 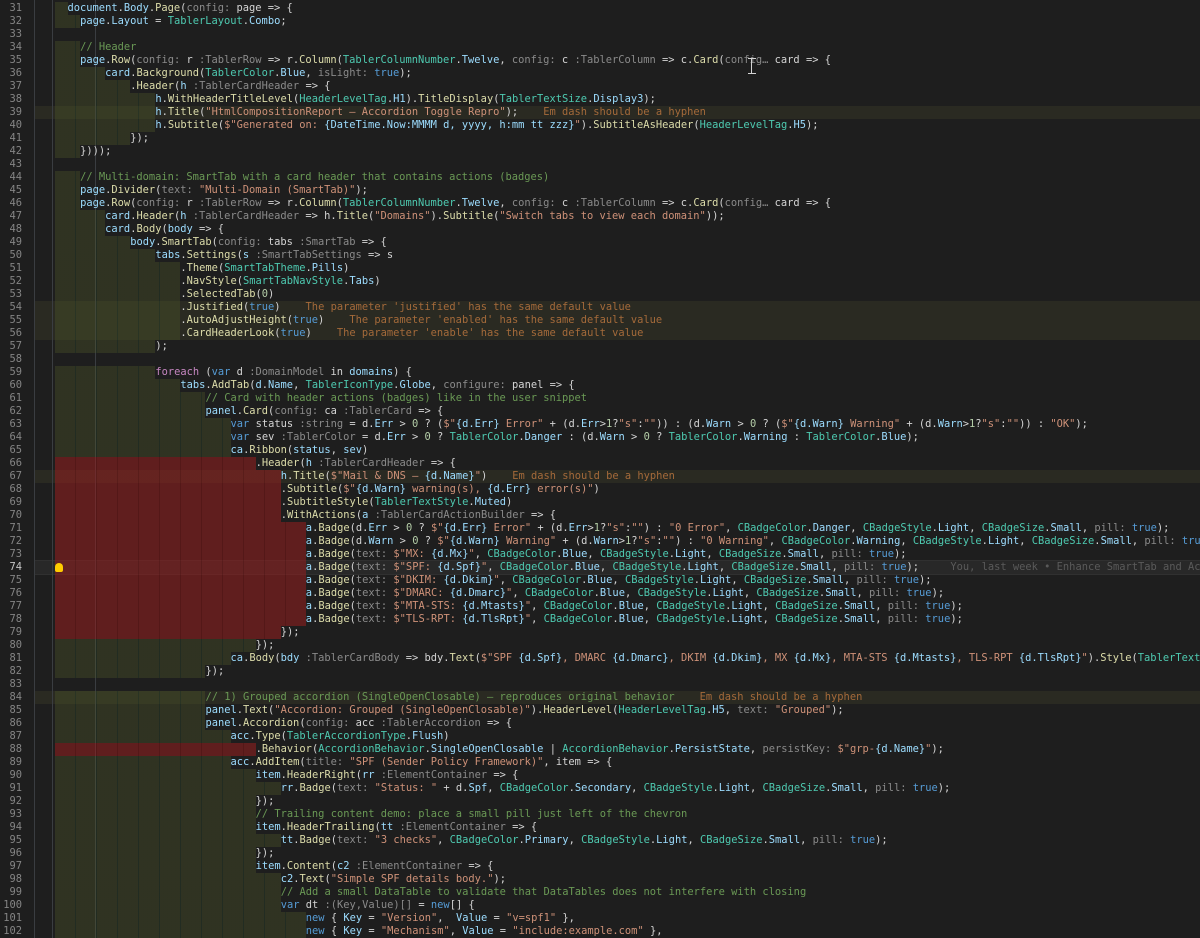 I want to click on line-number: 52, so click(x=11, y=281).